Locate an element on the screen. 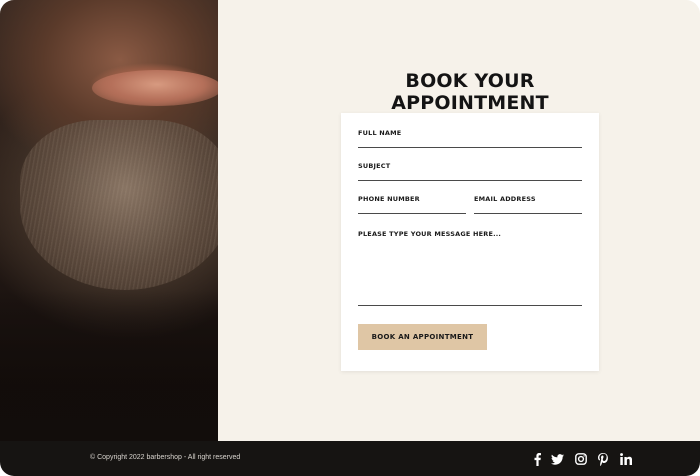 The image size is (700, 476). instagram-icon is located at coordinates (581, 459).